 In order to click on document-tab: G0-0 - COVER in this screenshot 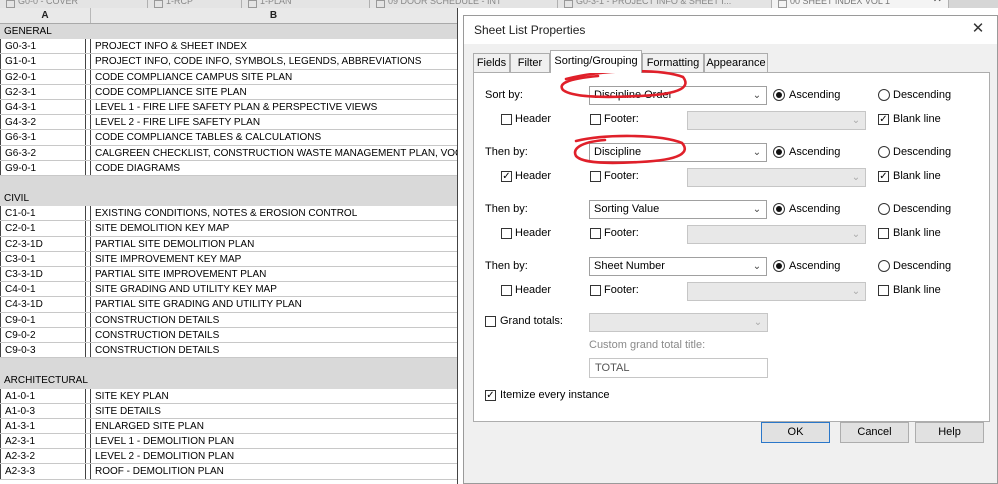, I will do `click(74, 4)`.